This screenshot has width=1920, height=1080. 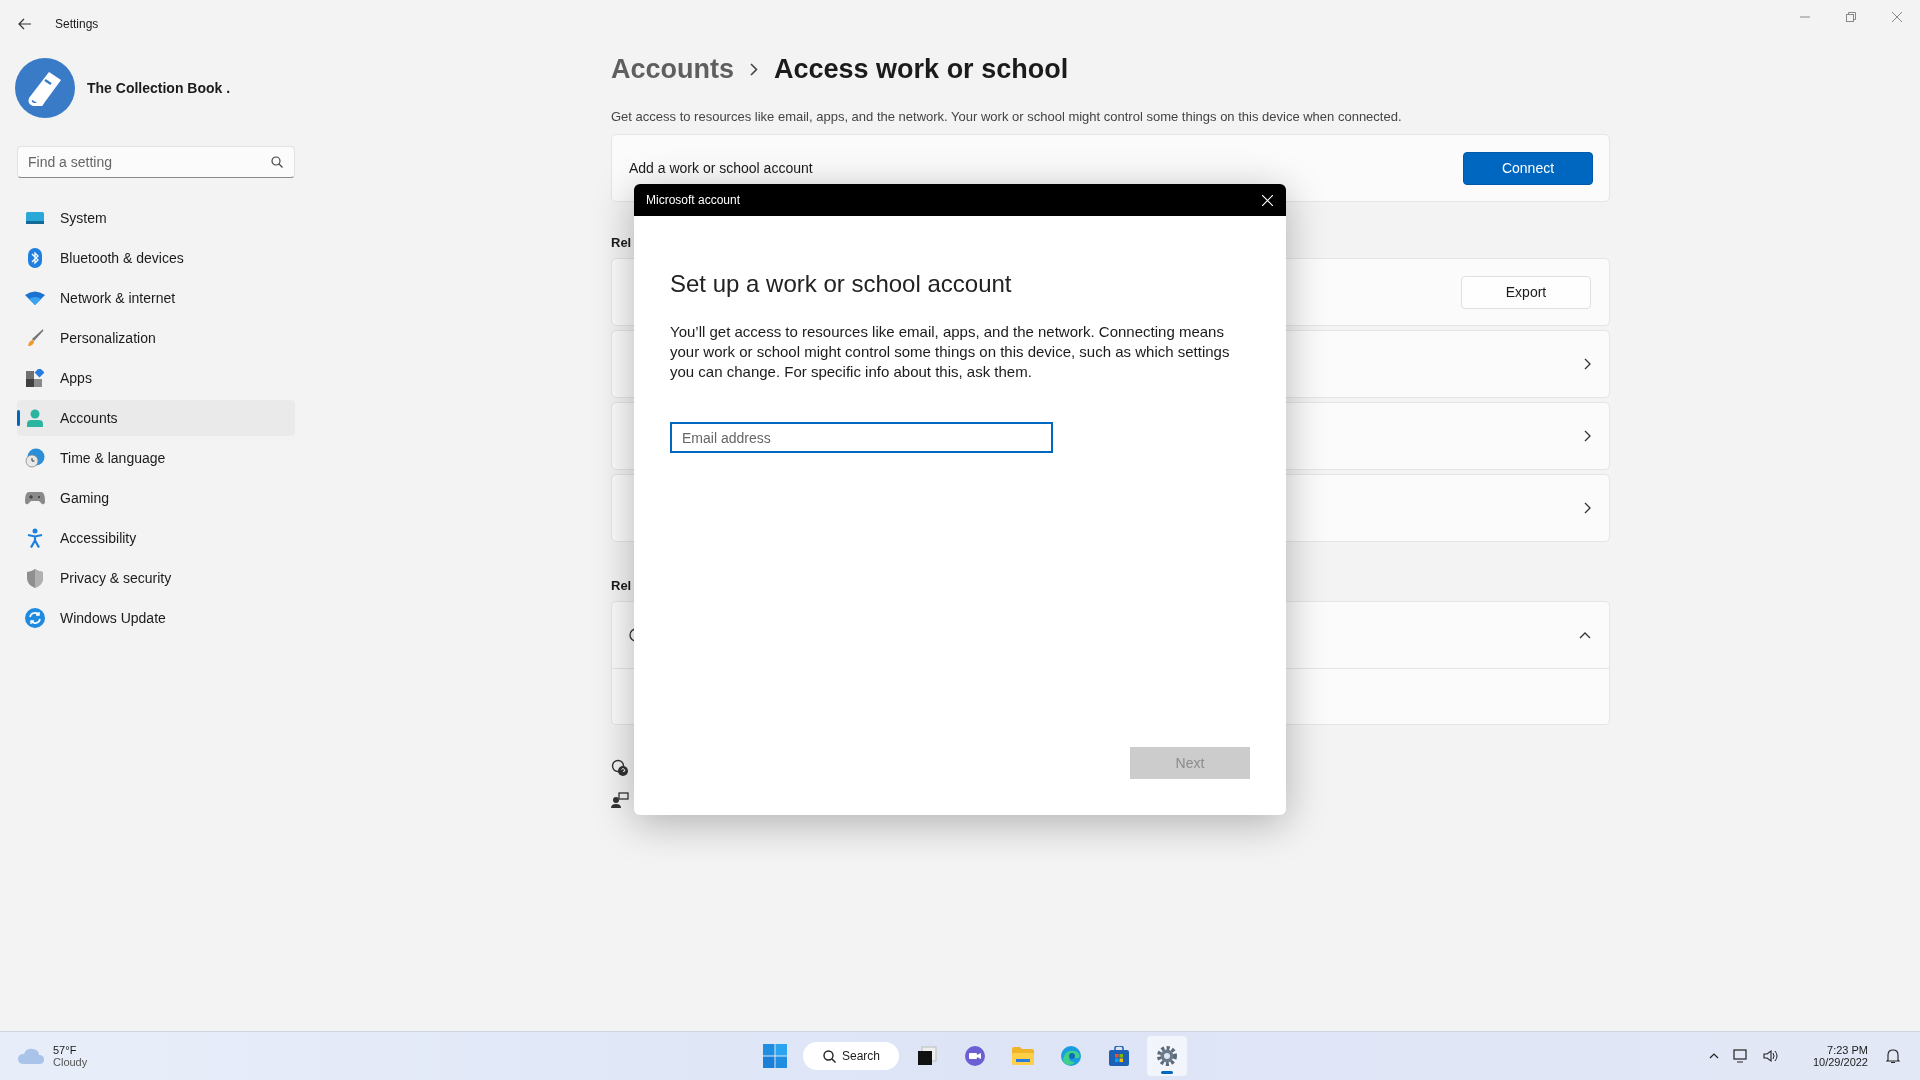 What do you see at coordinates (35, 458) in the screenshot?
I see `globe-clock-icon` at bounding box center [35, 458].